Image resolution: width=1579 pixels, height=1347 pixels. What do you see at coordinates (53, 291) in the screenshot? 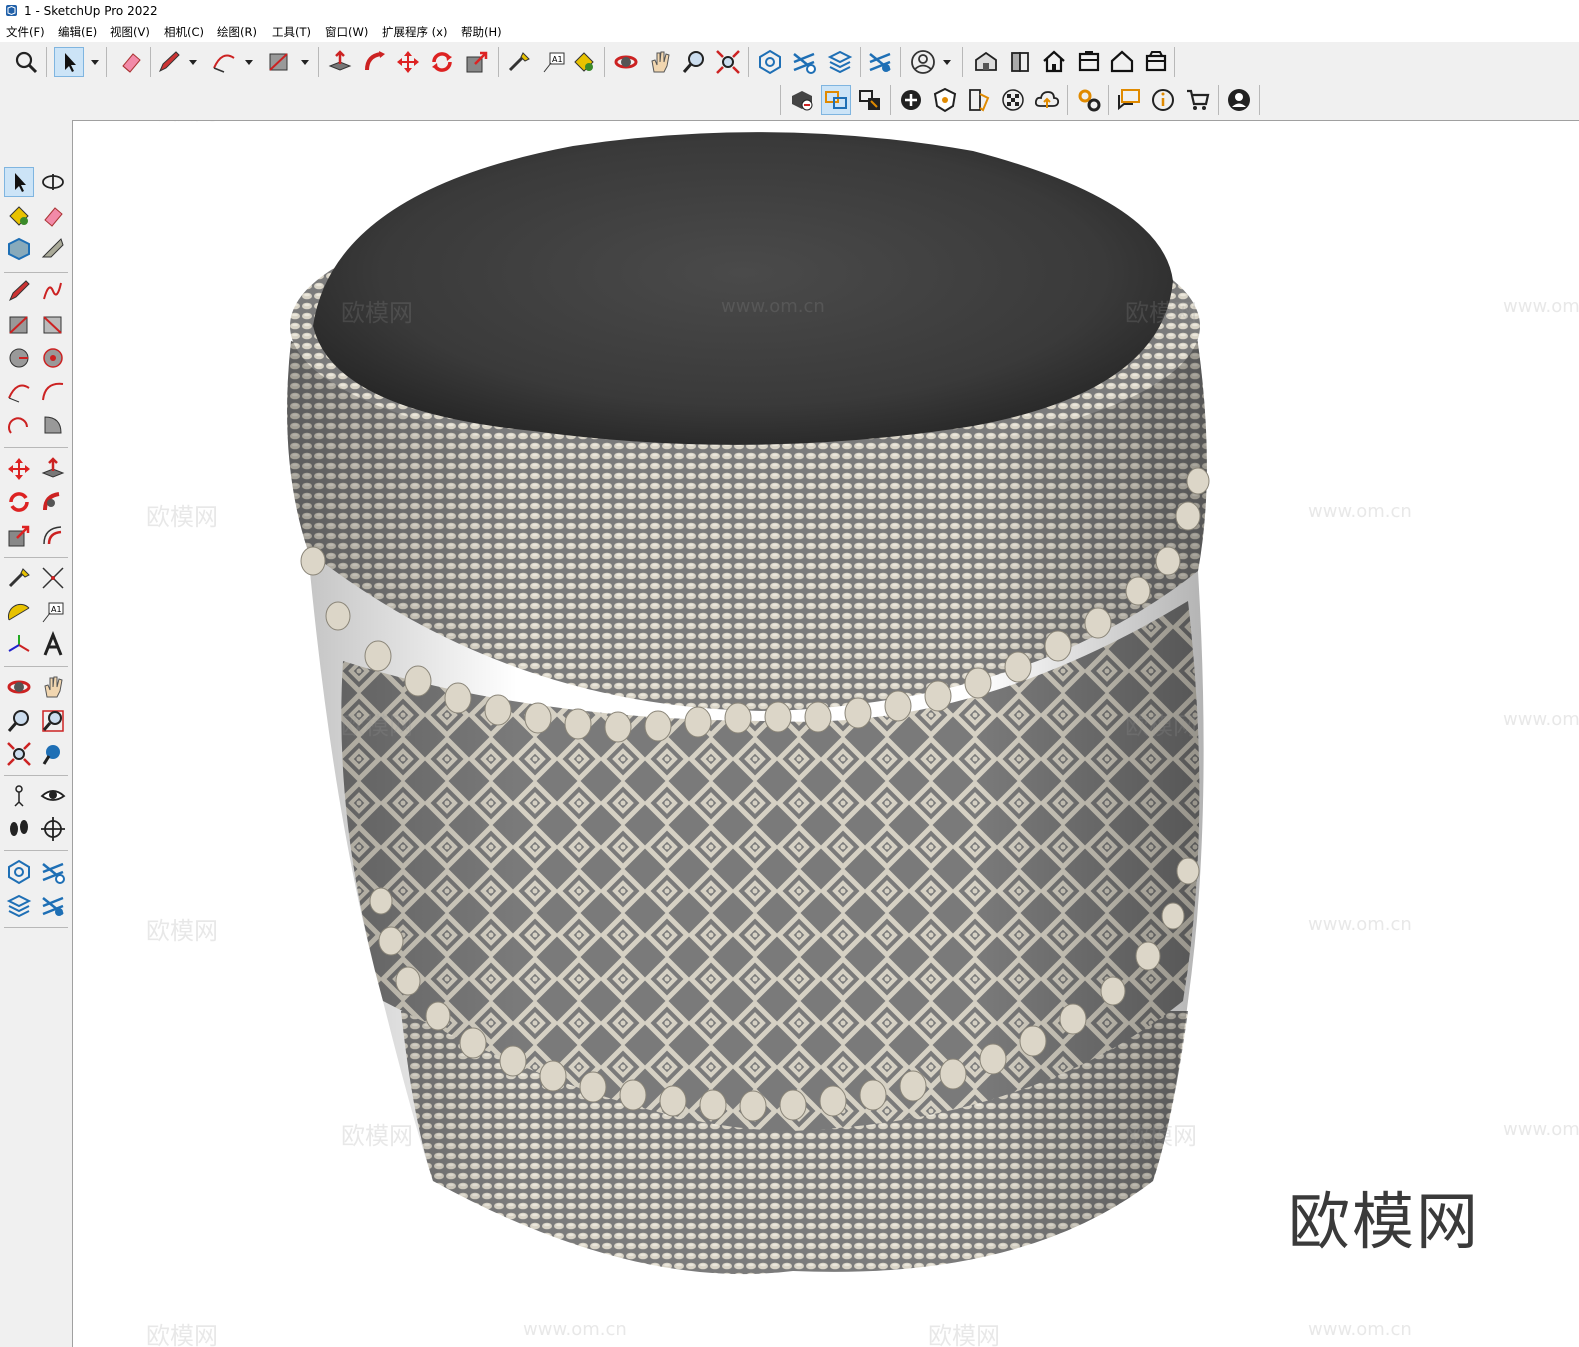
I see `freehand-icon` at bounding box center [53, 291].